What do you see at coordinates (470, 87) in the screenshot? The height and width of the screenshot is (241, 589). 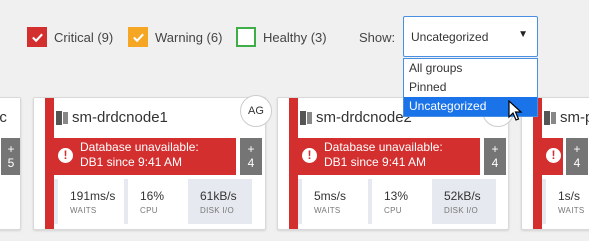 I see `option-pinned: Pinned` at bounding box center [470, 87].